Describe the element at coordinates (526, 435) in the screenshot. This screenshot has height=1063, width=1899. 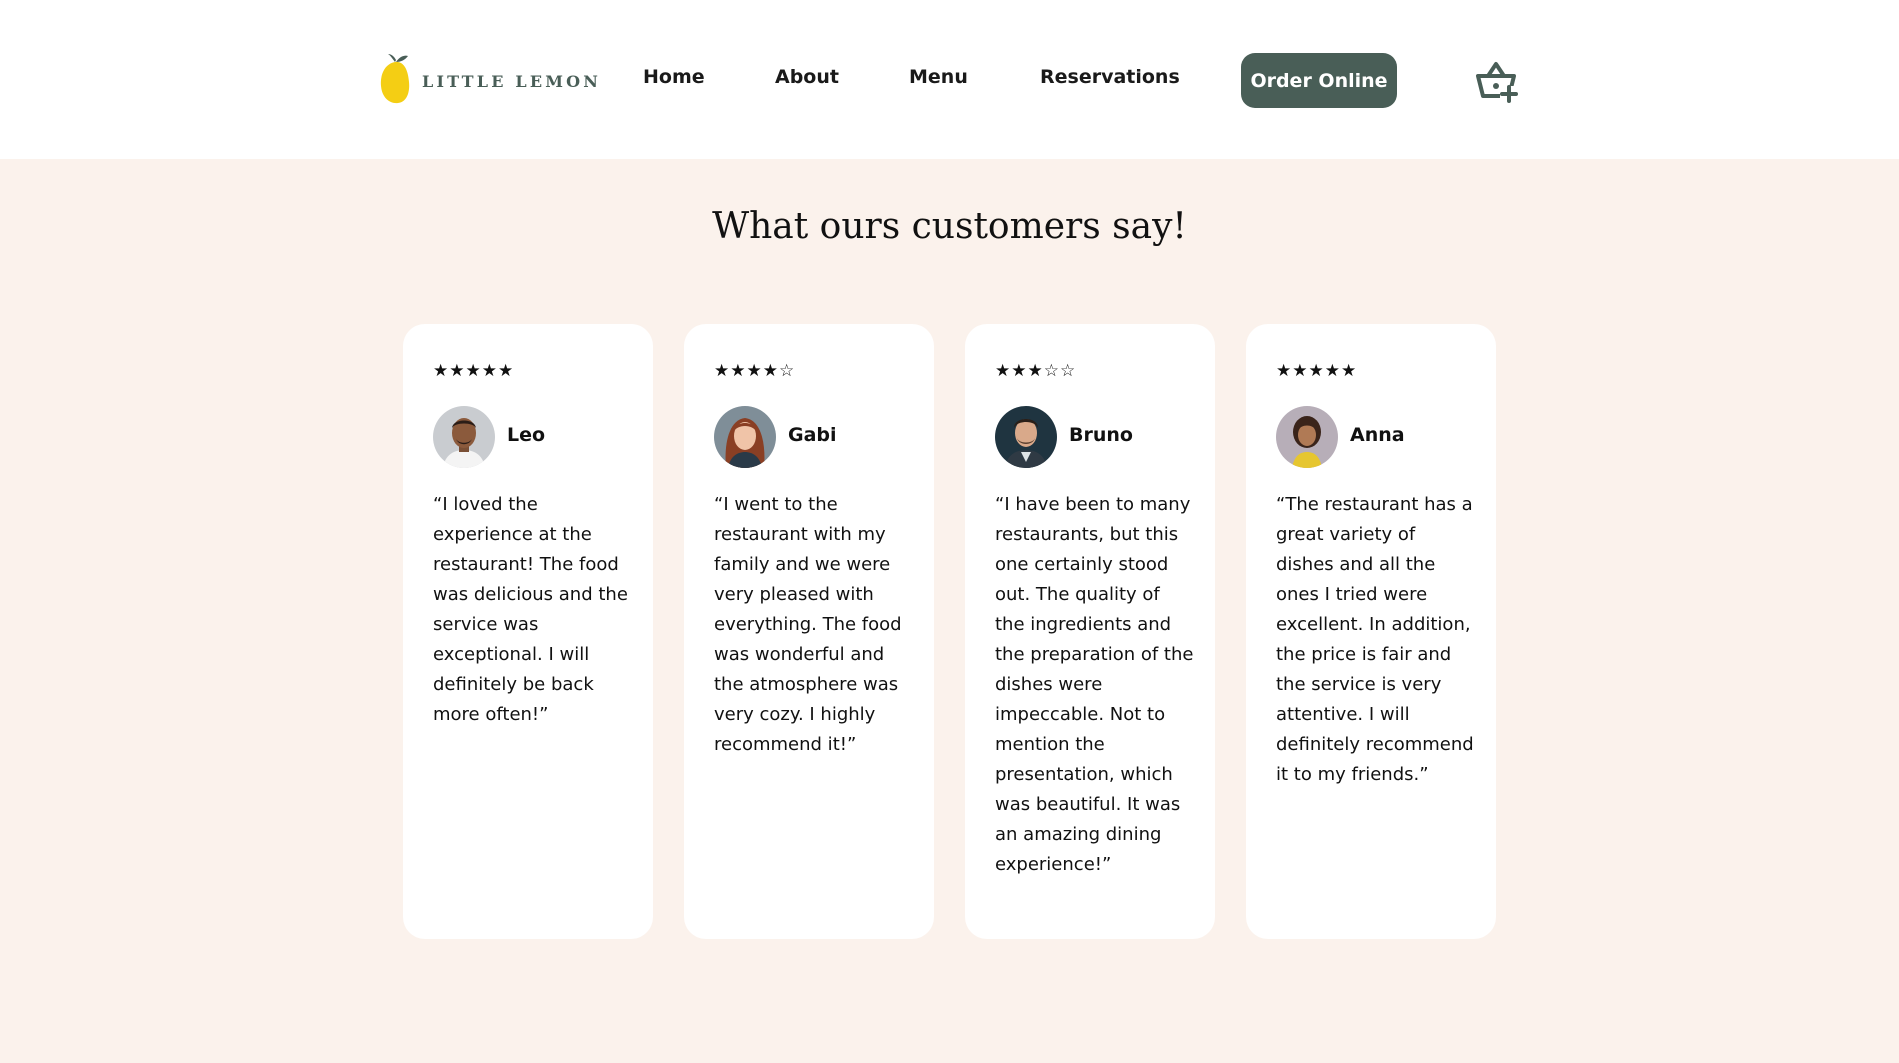
I see `reviewer-name: Leo` at that location.